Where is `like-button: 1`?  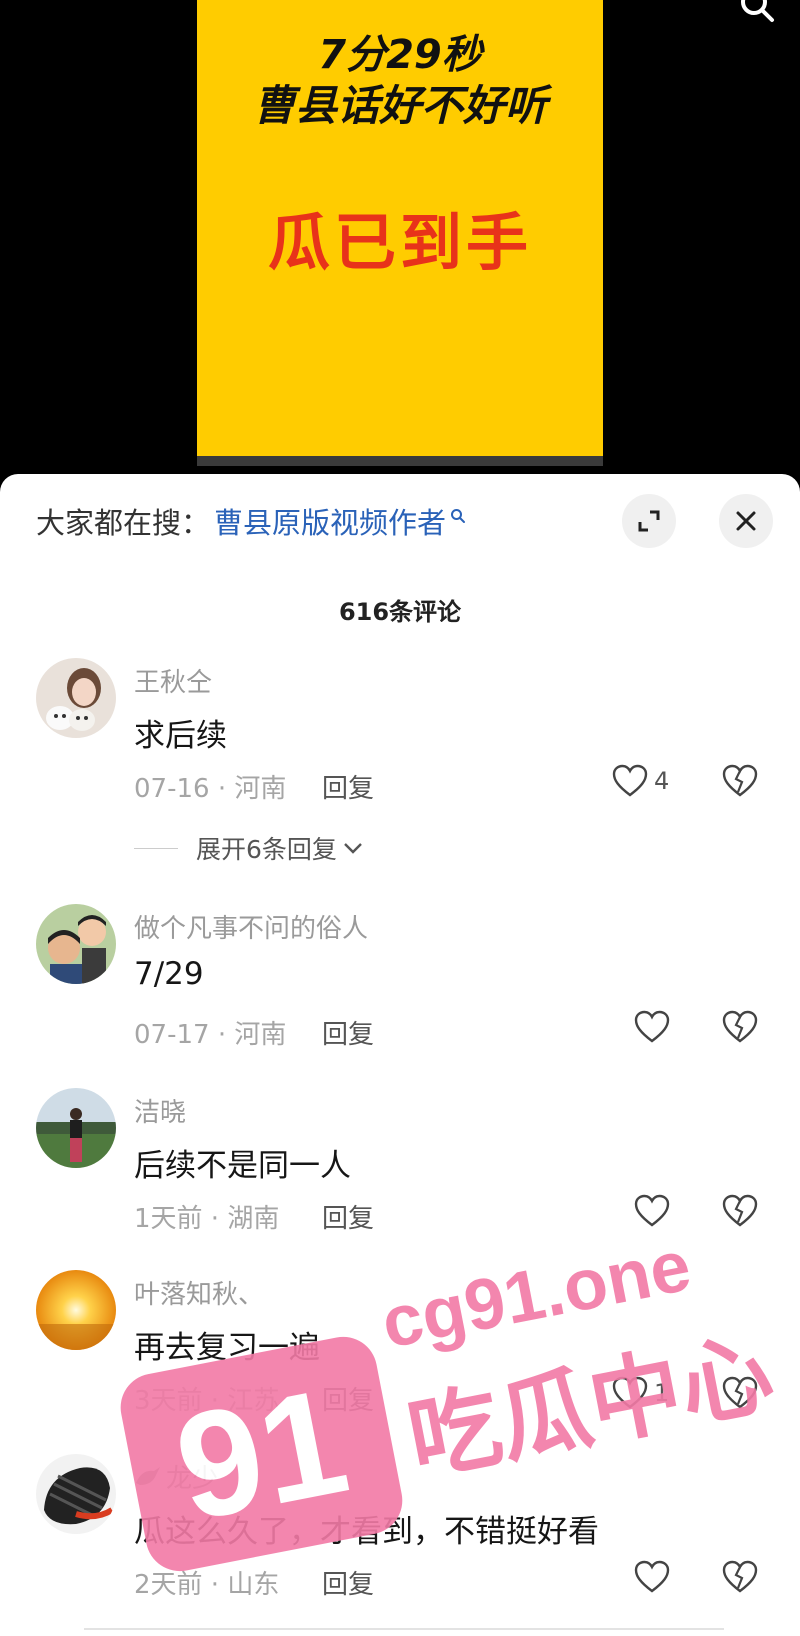 like-button: 1 is located at coordinates (640, 1393).